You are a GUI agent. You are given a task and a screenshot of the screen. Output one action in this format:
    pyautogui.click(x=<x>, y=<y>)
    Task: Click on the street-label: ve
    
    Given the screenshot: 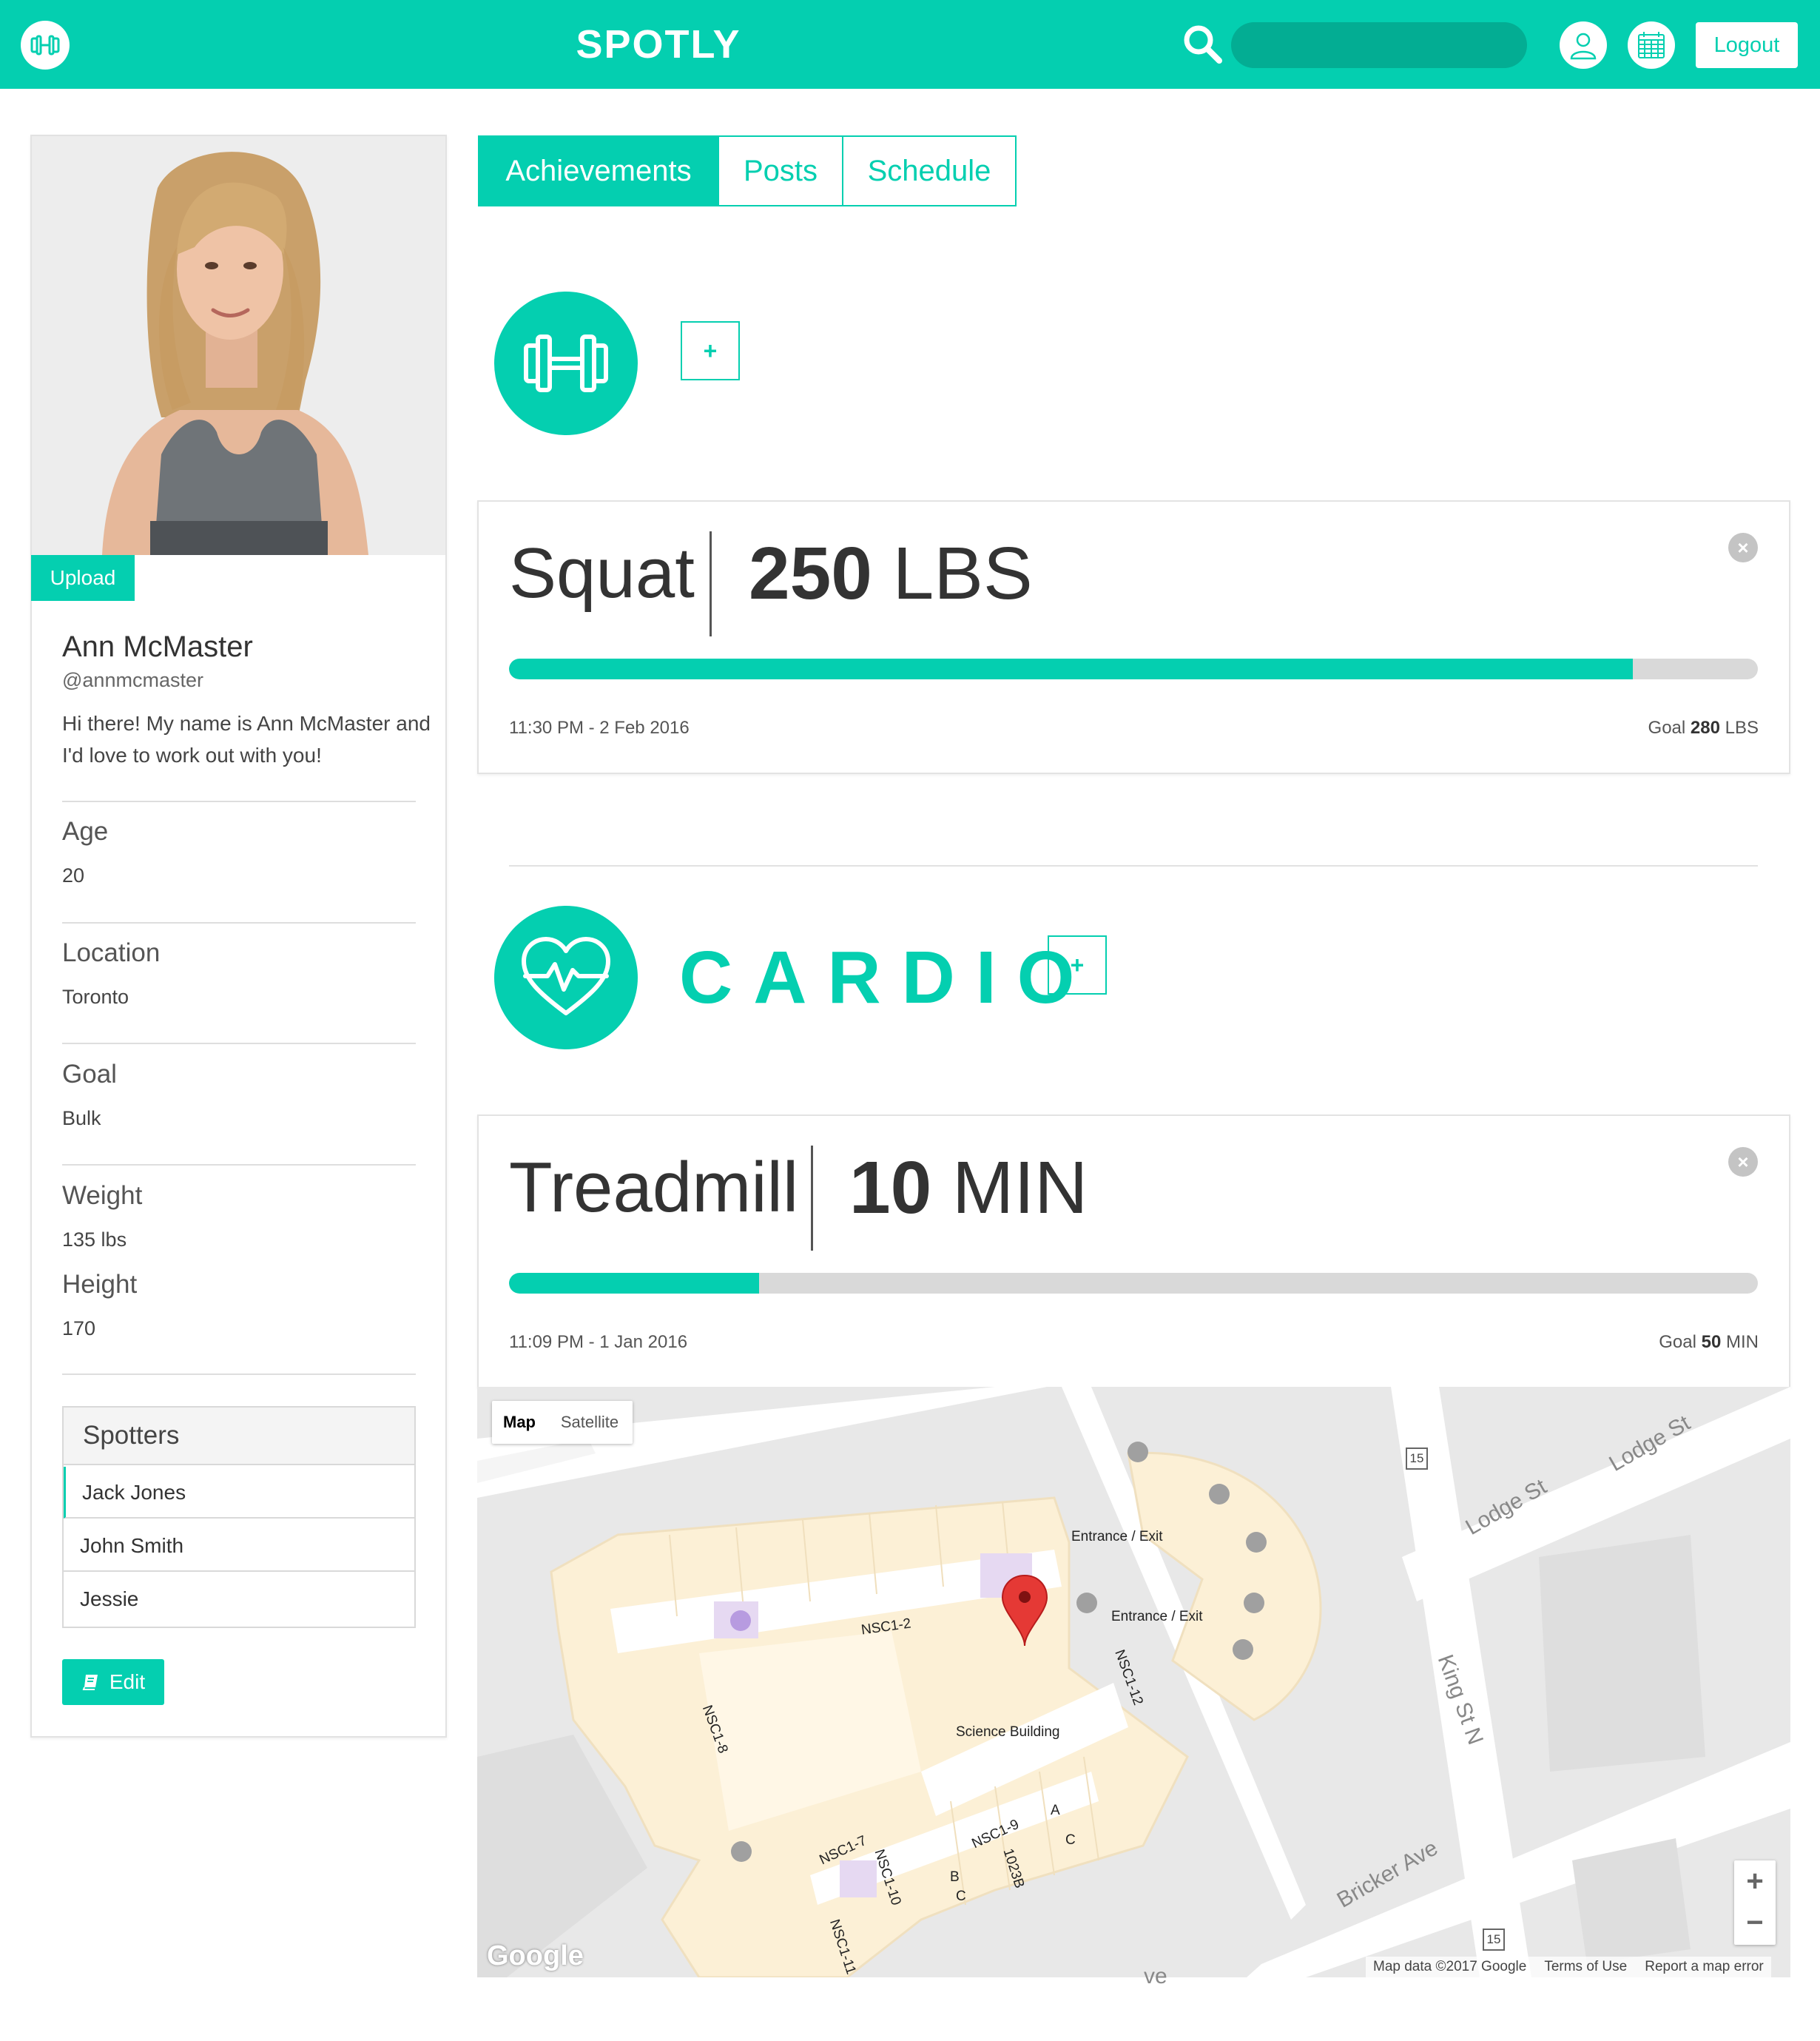 What is the action you would take?
    pyautogui.click(x=1156, y=1976)
    